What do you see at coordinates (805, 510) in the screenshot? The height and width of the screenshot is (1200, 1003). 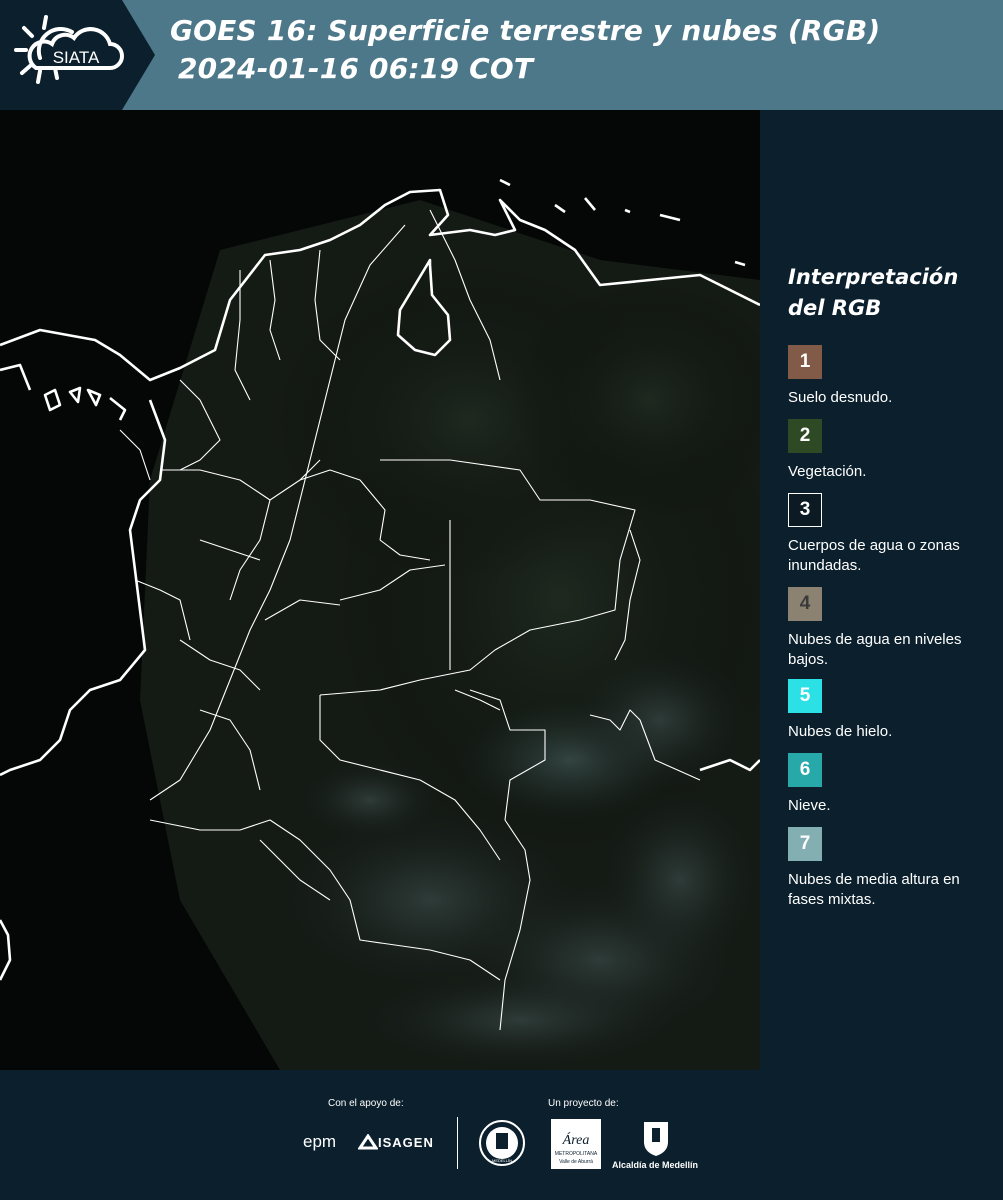 I see `legend-swatch-3: 3` at bounding box center [805, 510].